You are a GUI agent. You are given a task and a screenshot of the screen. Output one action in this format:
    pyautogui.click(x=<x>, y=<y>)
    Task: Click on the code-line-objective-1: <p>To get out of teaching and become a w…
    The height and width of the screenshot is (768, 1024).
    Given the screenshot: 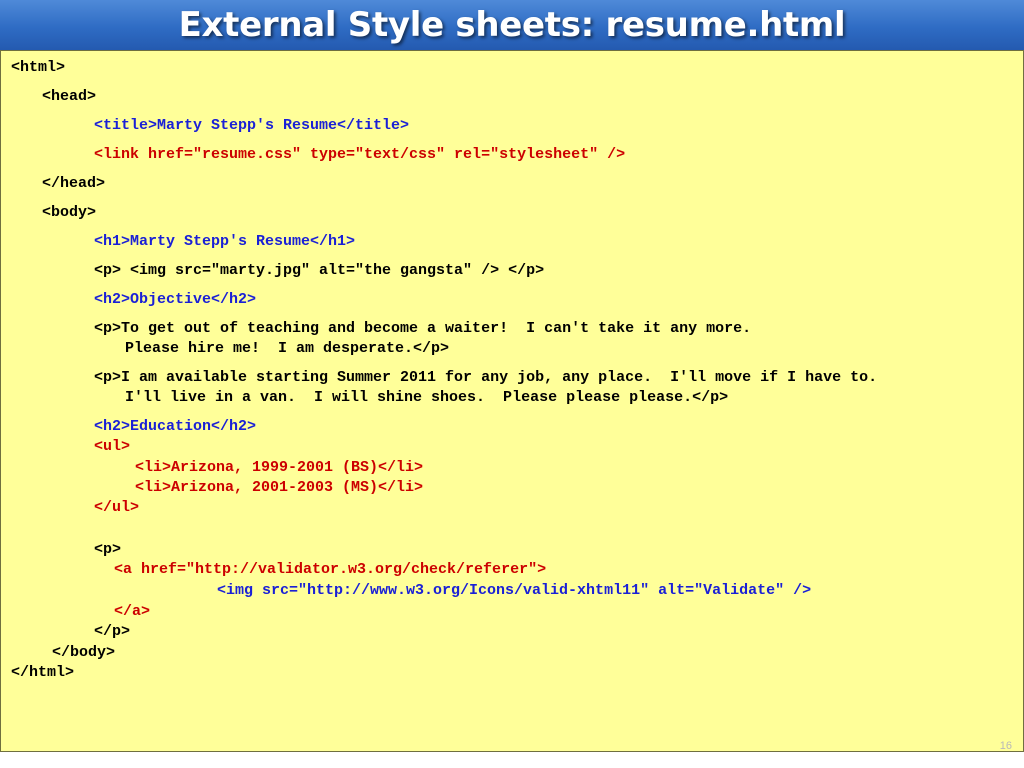 What is the action you would take?
    pyautogui.click(x=423, y=328)
    